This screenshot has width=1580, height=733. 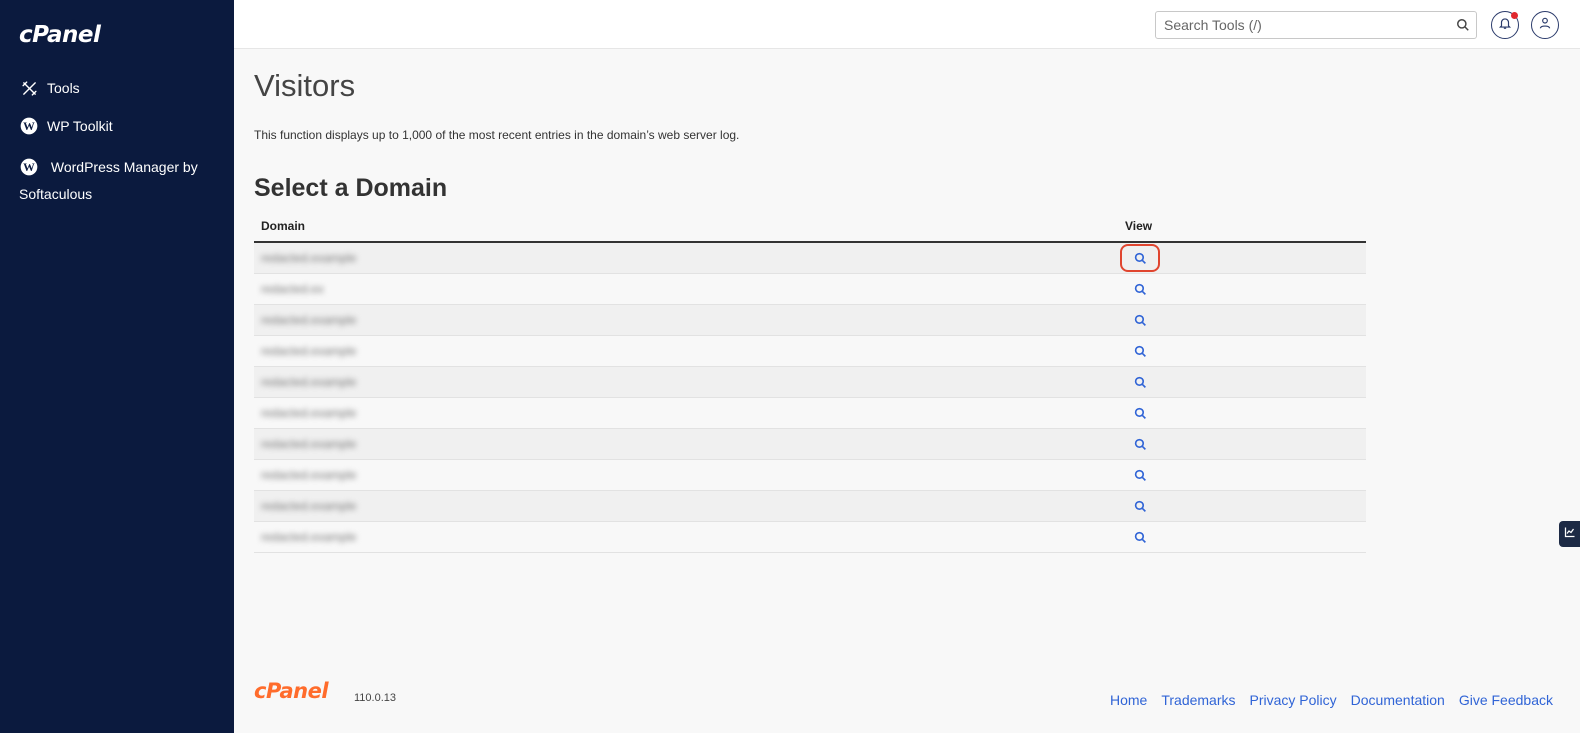 What do you see at coordinates (810, 227) in the screenshot?
I see `table-header: Domain View` at bounding box center [810, 227].